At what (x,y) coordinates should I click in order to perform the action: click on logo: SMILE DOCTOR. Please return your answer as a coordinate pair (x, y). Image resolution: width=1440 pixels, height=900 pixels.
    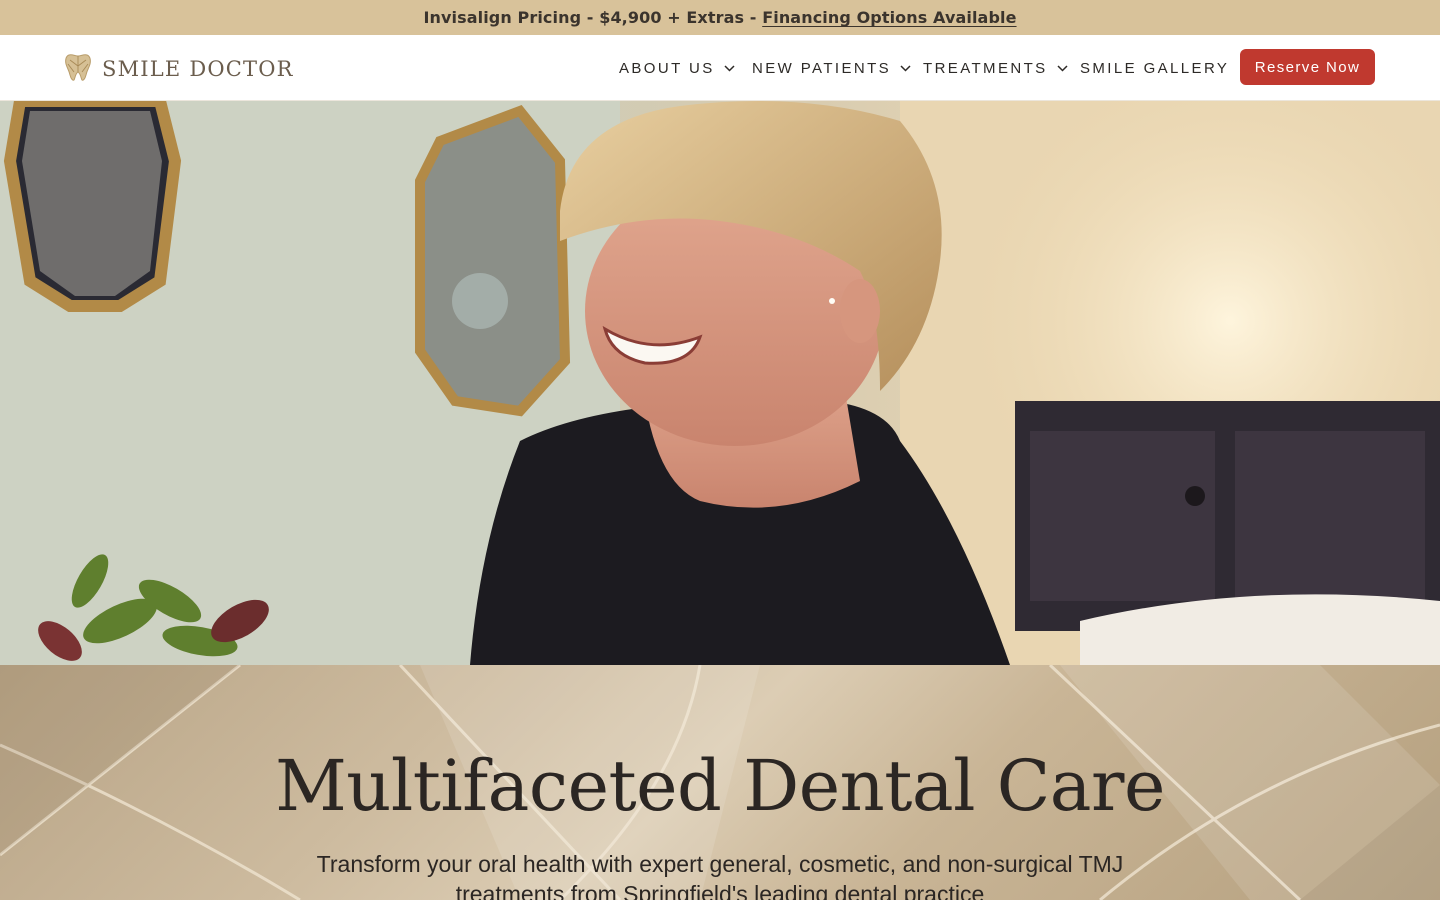
    Looking at the image, I should click on (179, 69).